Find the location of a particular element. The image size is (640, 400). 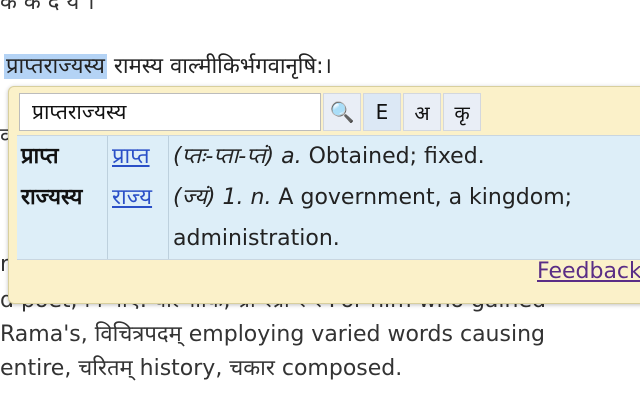

lookup-input is located at coordinates (170, 112).